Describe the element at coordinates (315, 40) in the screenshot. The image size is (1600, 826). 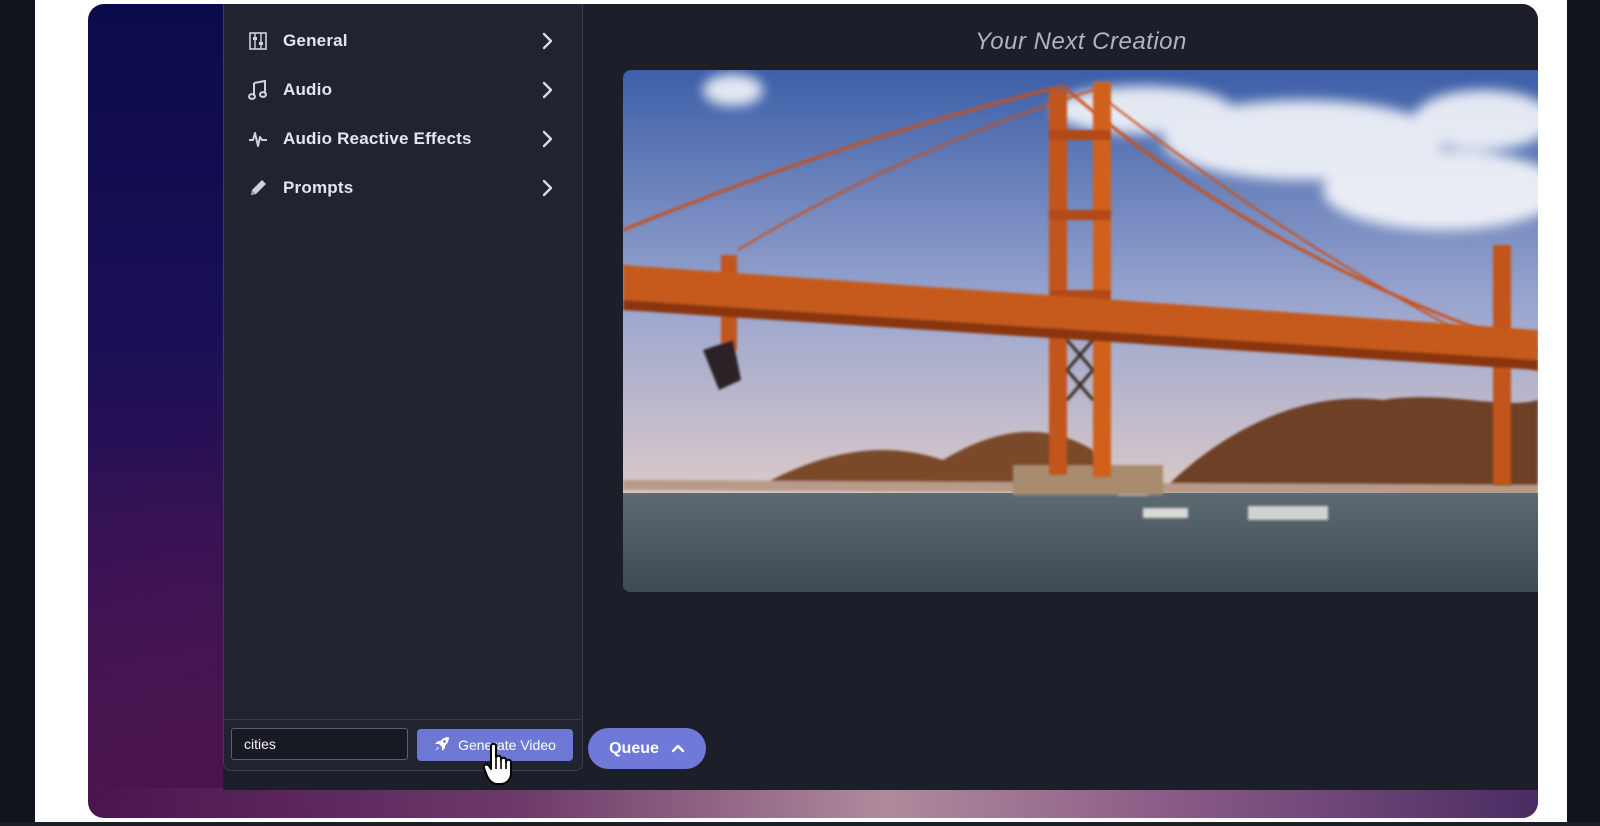
I see `sidebar-item-label: General` at that location.